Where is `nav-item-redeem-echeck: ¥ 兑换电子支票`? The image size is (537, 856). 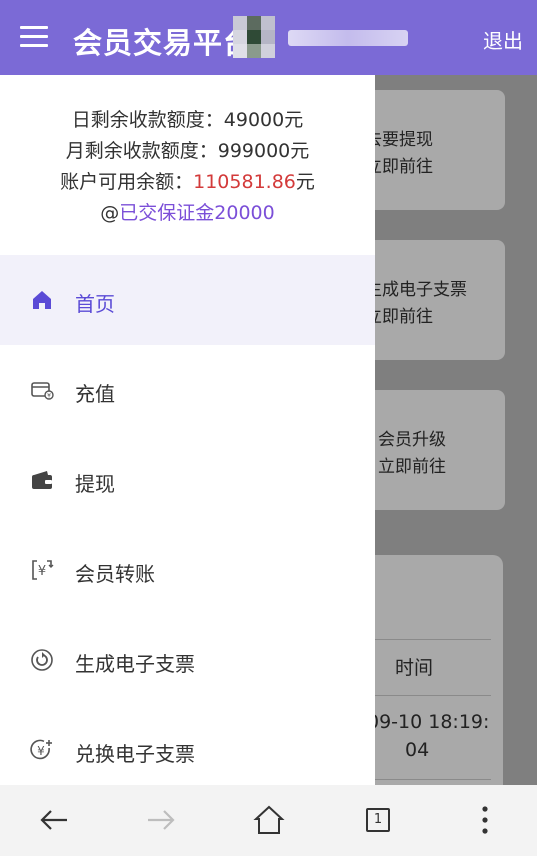 nav-item-redeem-echeck: ¥ 兑换电子支票 is located at coordinates (187, 750).